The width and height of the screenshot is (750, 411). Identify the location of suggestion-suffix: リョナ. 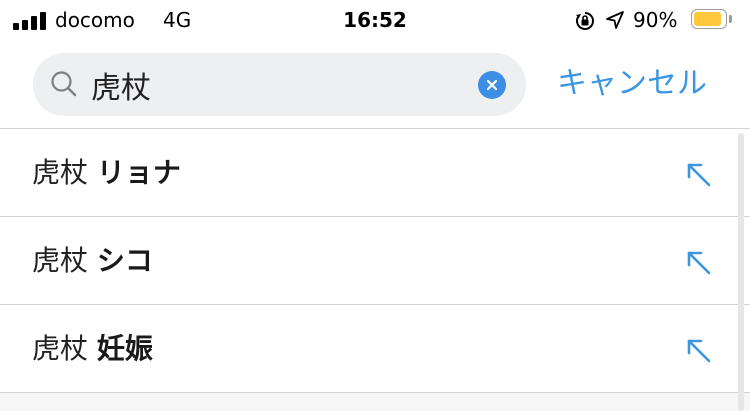
(138, 172).